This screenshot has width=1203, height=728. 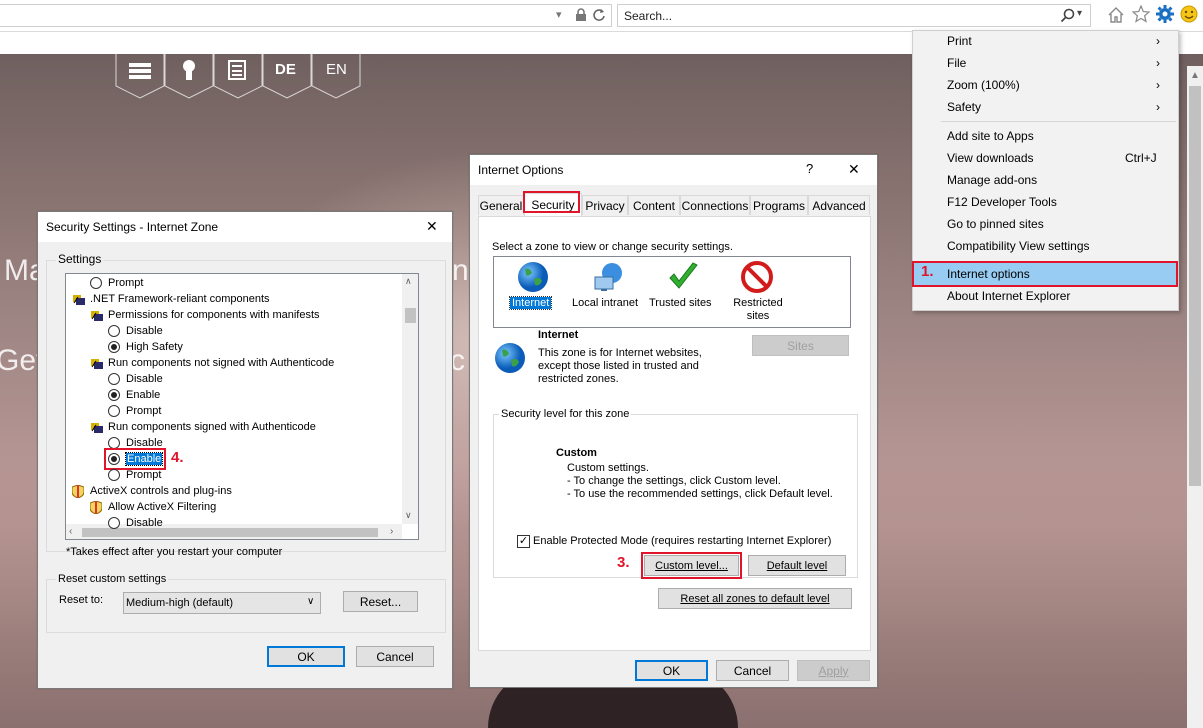 What do you see at coordinates (1189, 15) in the screenshot?
I see `smiley-icon` at bounding box center [1189, 15].